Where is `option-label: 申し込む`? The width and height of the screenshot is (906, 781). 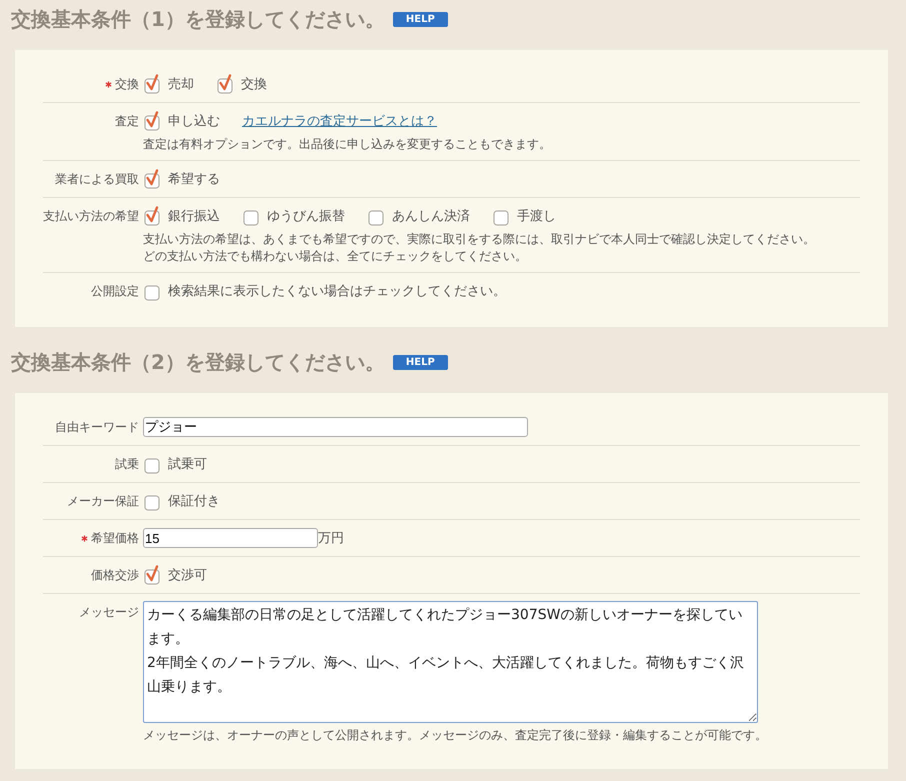
option-label: 申し込む is located at coordinates (194, 121).